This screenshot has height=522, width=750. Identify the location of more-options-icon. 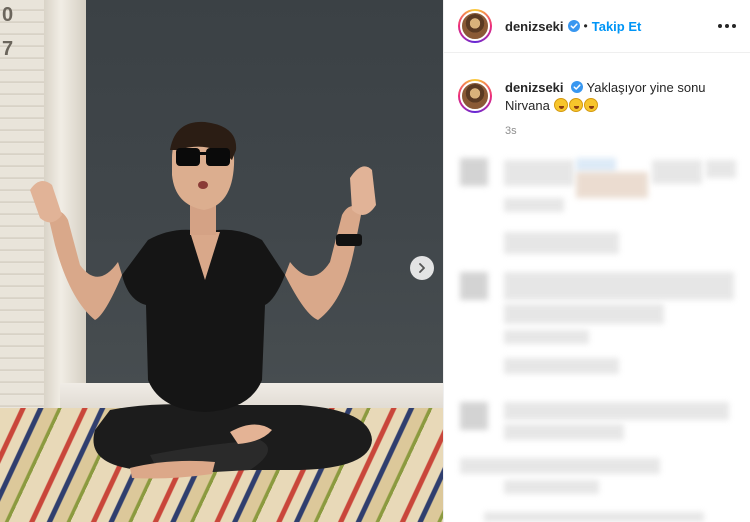
(727, 26).